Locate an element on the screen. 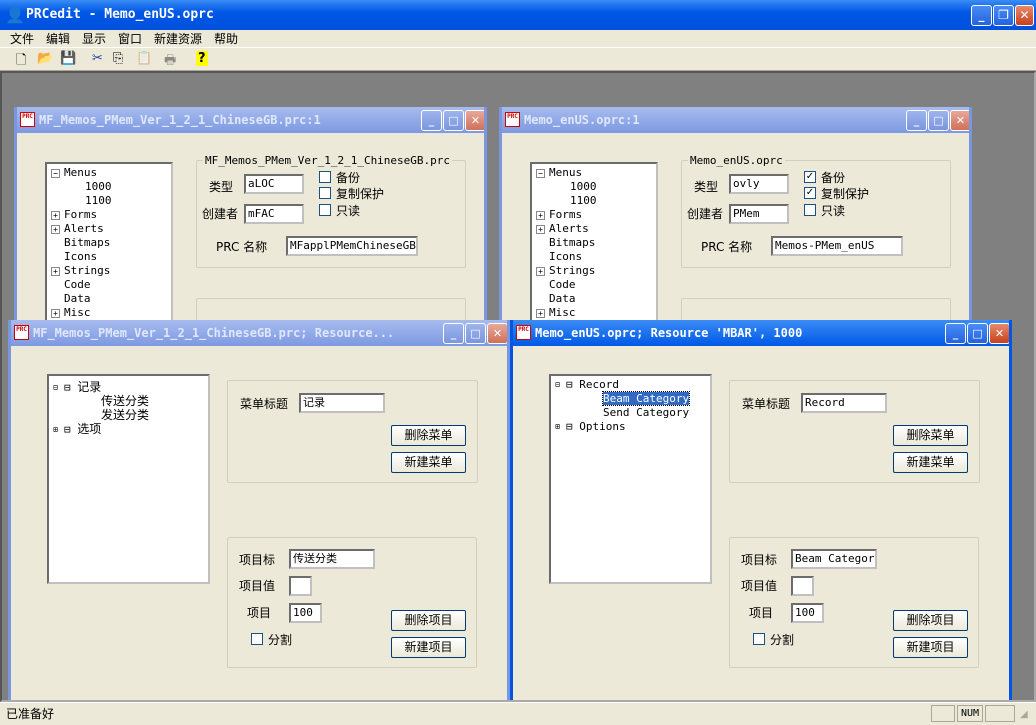 The height and width of the screenshot is (725, 1036). tree-item-record: ⊟ ⊟ 记录 is located at coordinates (76, 386).